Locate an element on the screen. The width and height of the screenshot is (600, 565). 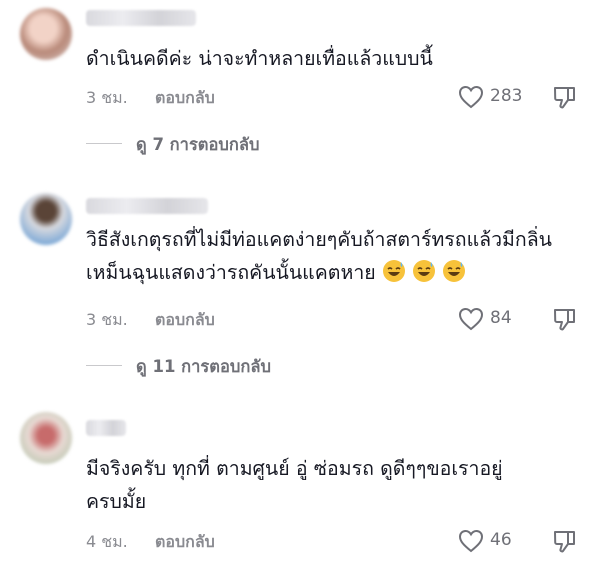
view-replies-label: ดู 7 การตอบกลับ is located at coordinates (198, 144).